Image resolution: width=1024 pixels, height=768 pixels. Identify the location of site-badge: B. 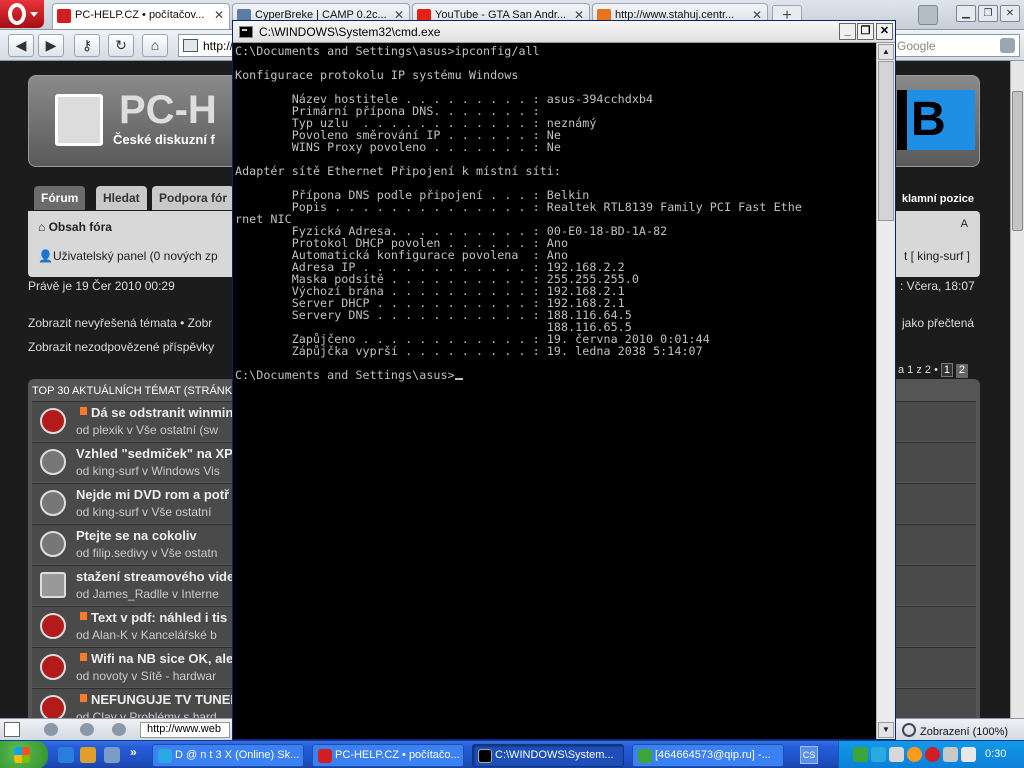
(936, 120).